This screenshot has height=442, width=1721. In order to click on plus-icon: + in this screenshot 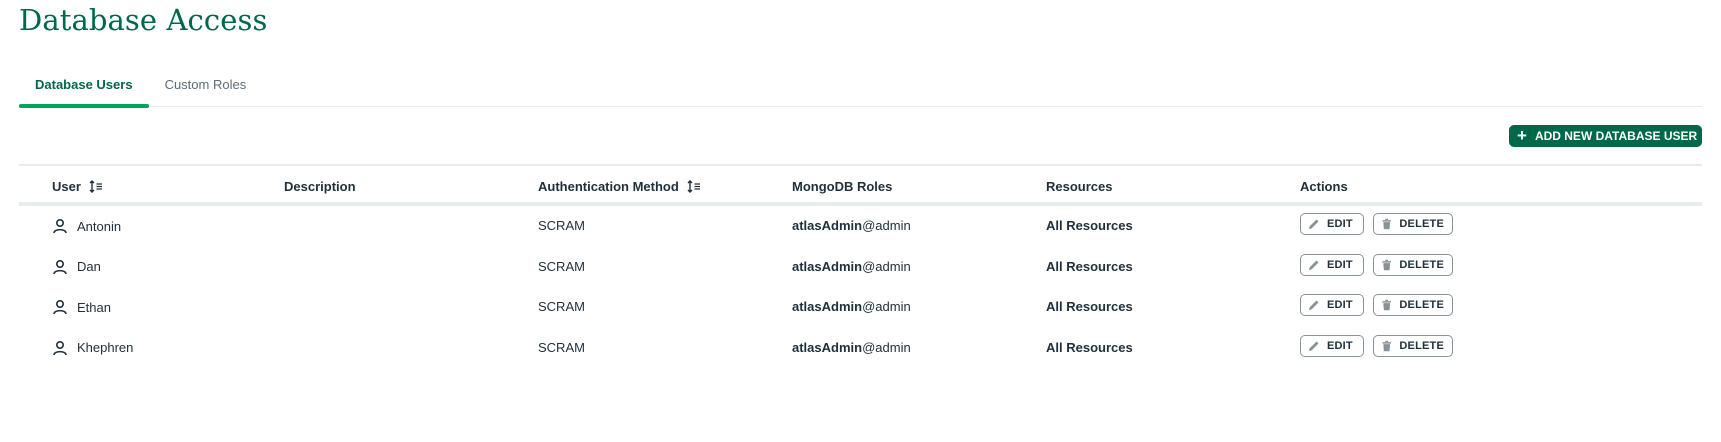, I will do `click(1522, 135)`.